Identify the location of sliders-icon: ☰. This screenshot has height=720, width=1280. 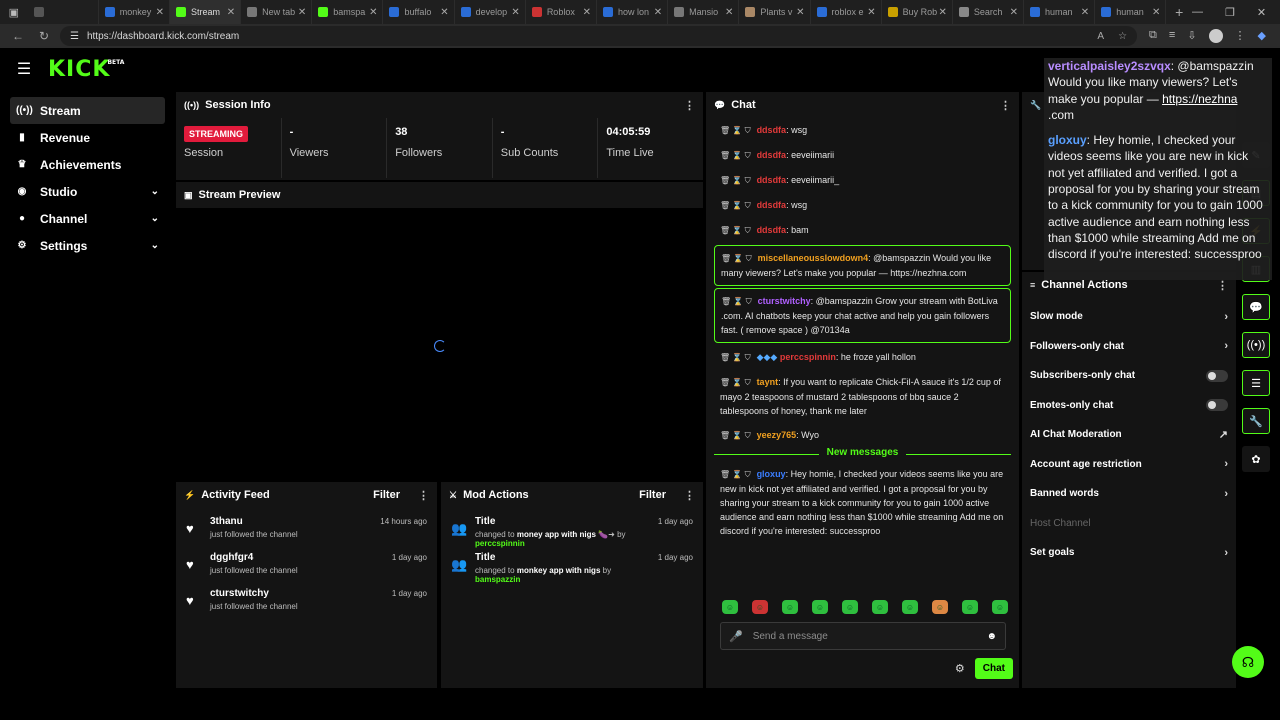
(1256, 383).